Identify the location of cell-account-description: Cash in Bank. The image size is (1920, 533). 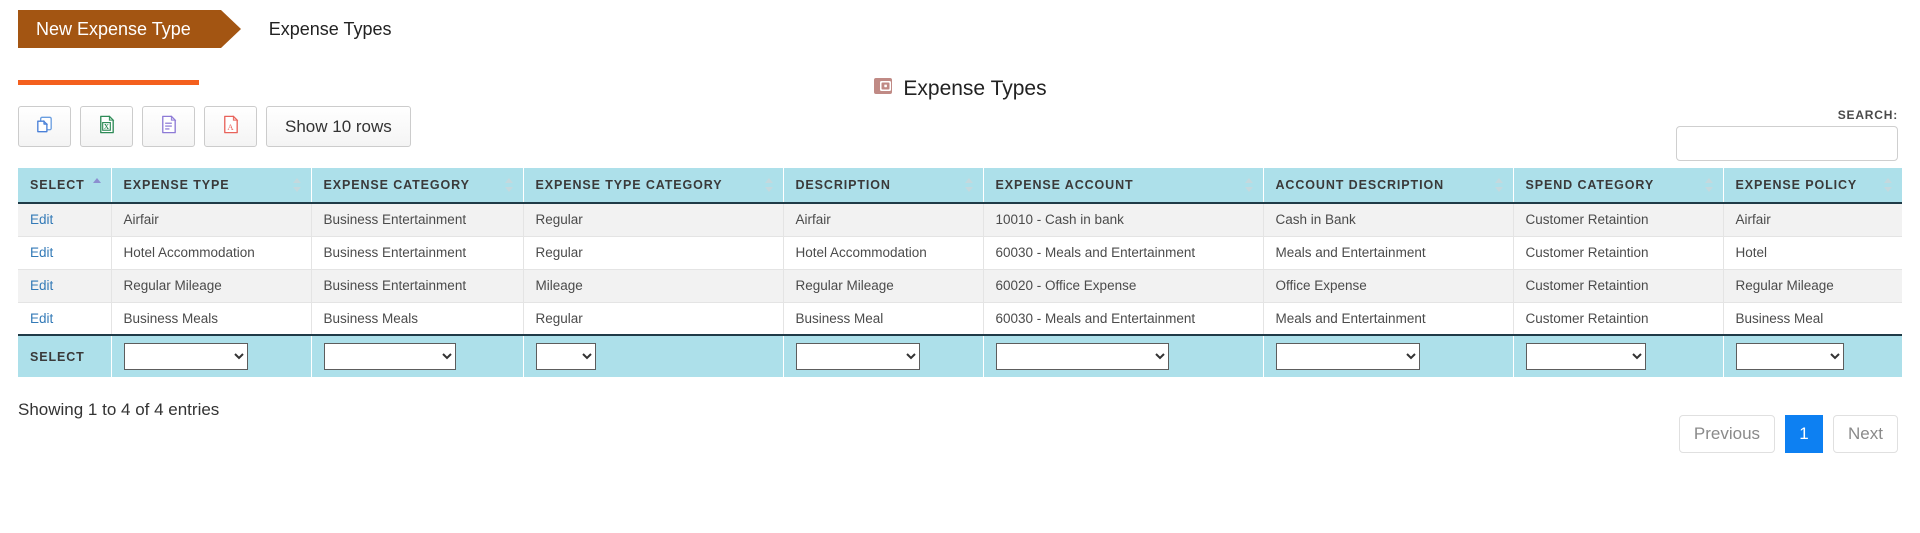
(1388, 220).